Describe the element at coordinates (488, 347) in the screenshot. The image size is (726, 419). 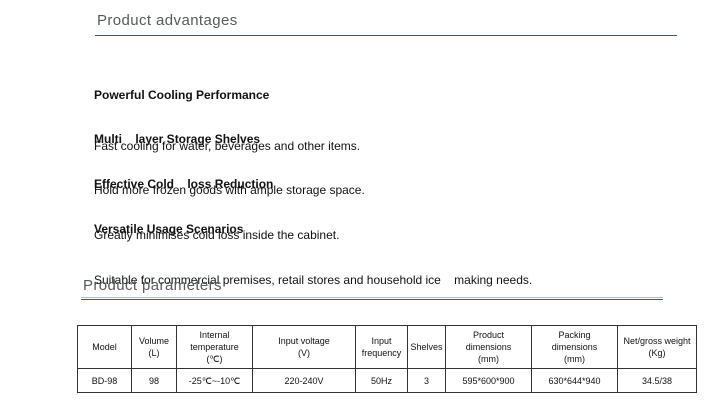
I see `table-header-cell: Product dimensions (mm)` at that location.